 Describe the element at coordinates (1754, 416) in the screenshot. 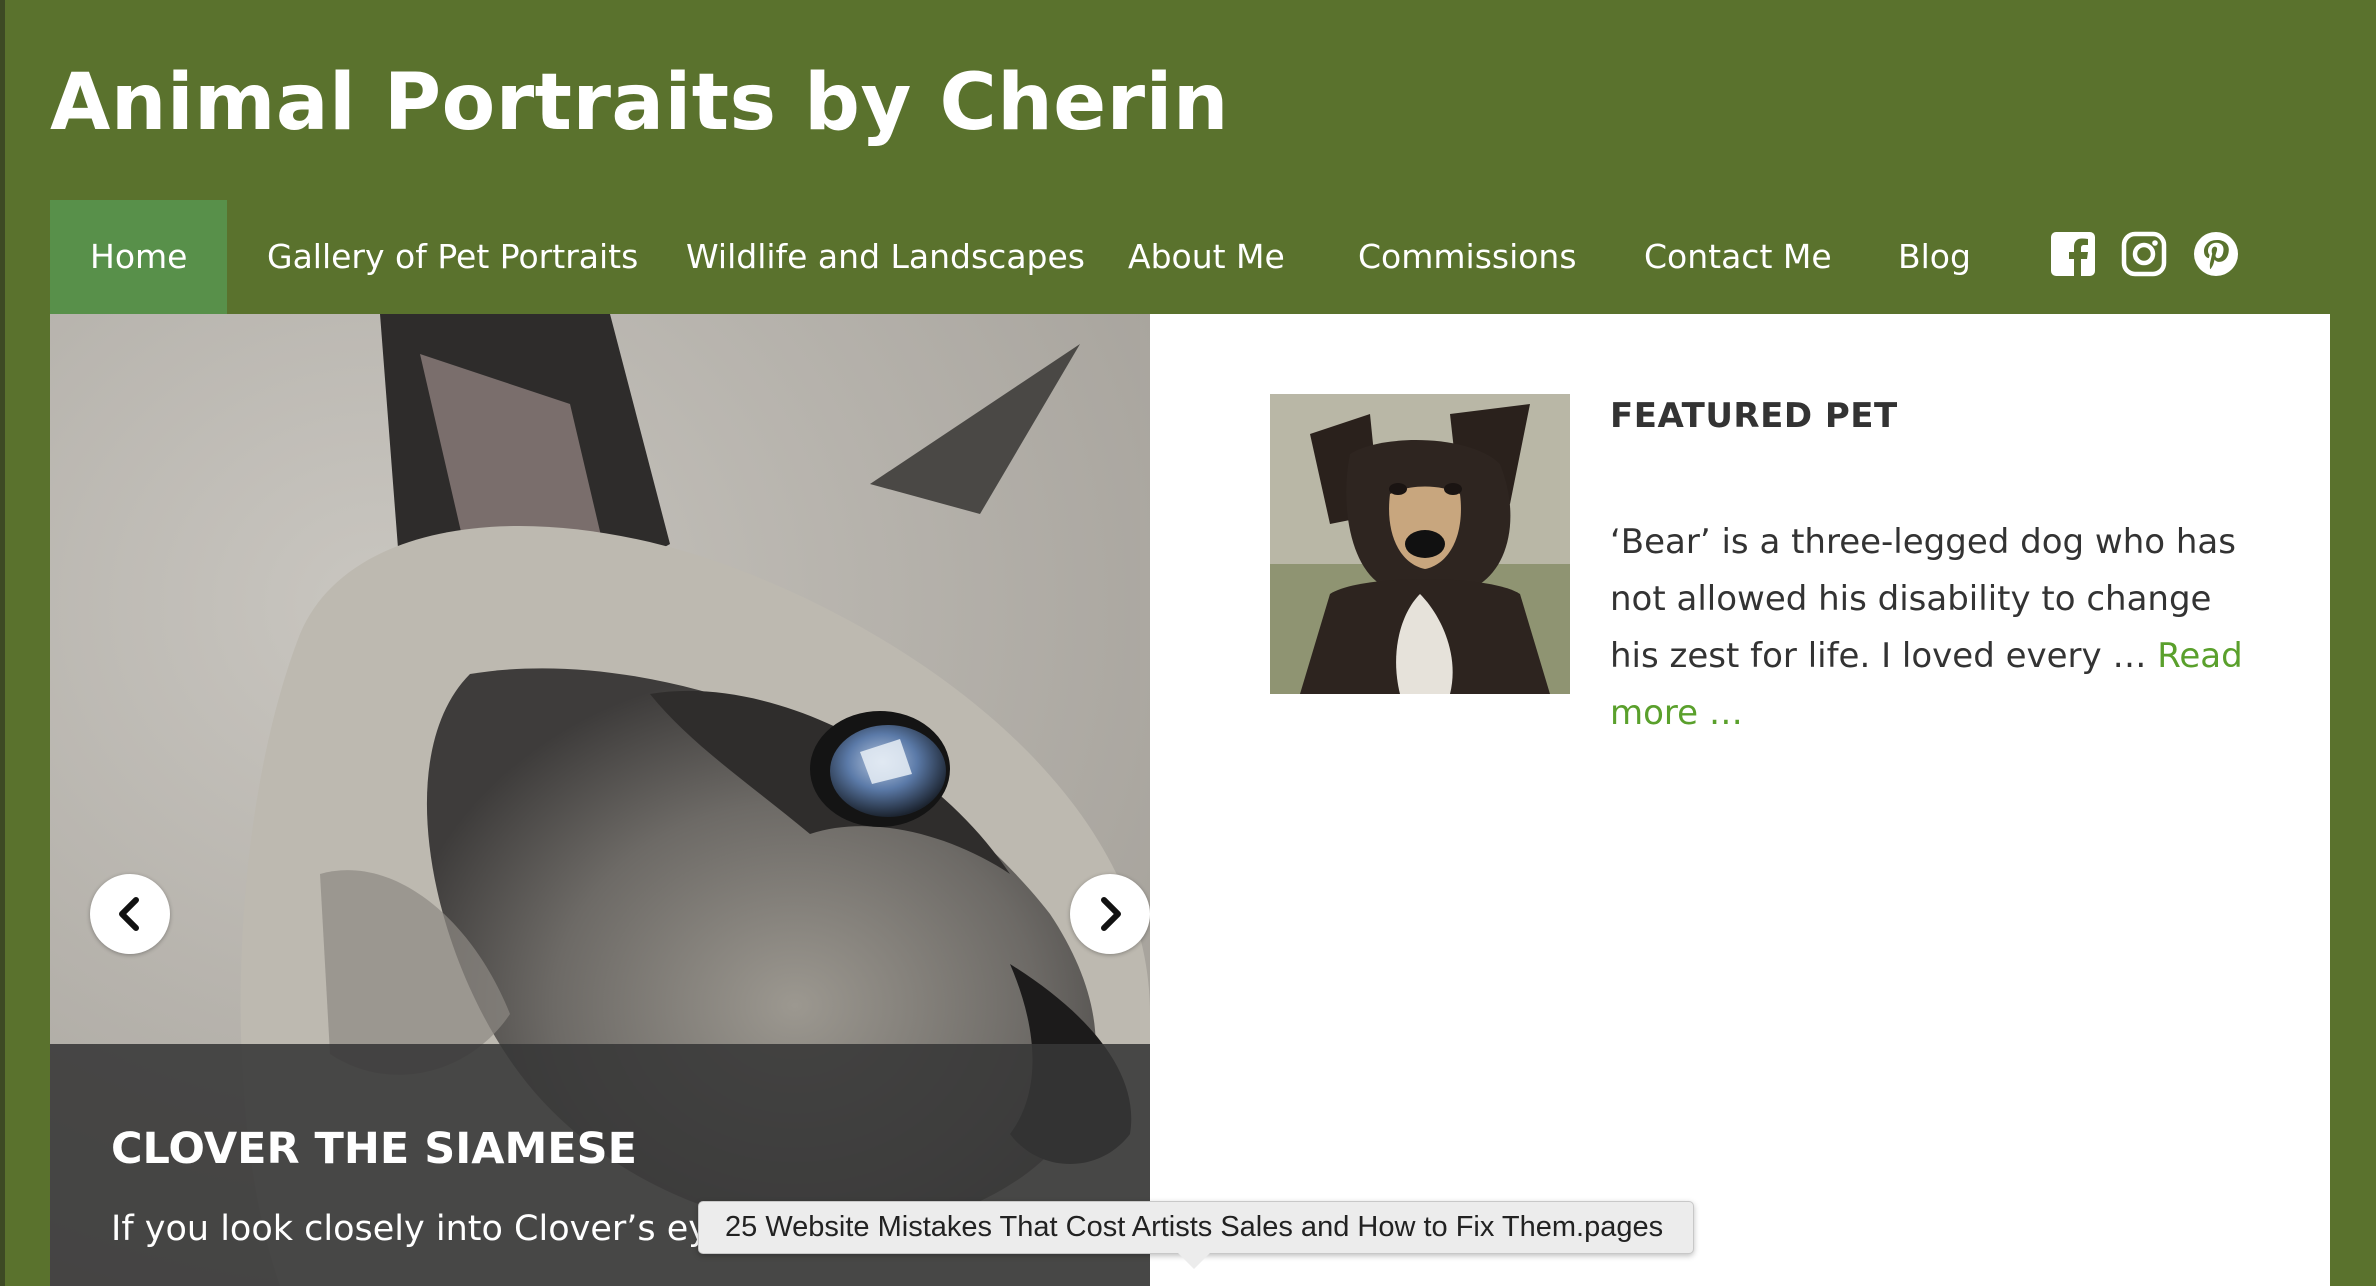

I see `featured-pet-heading: FEATURED PET` at that location.